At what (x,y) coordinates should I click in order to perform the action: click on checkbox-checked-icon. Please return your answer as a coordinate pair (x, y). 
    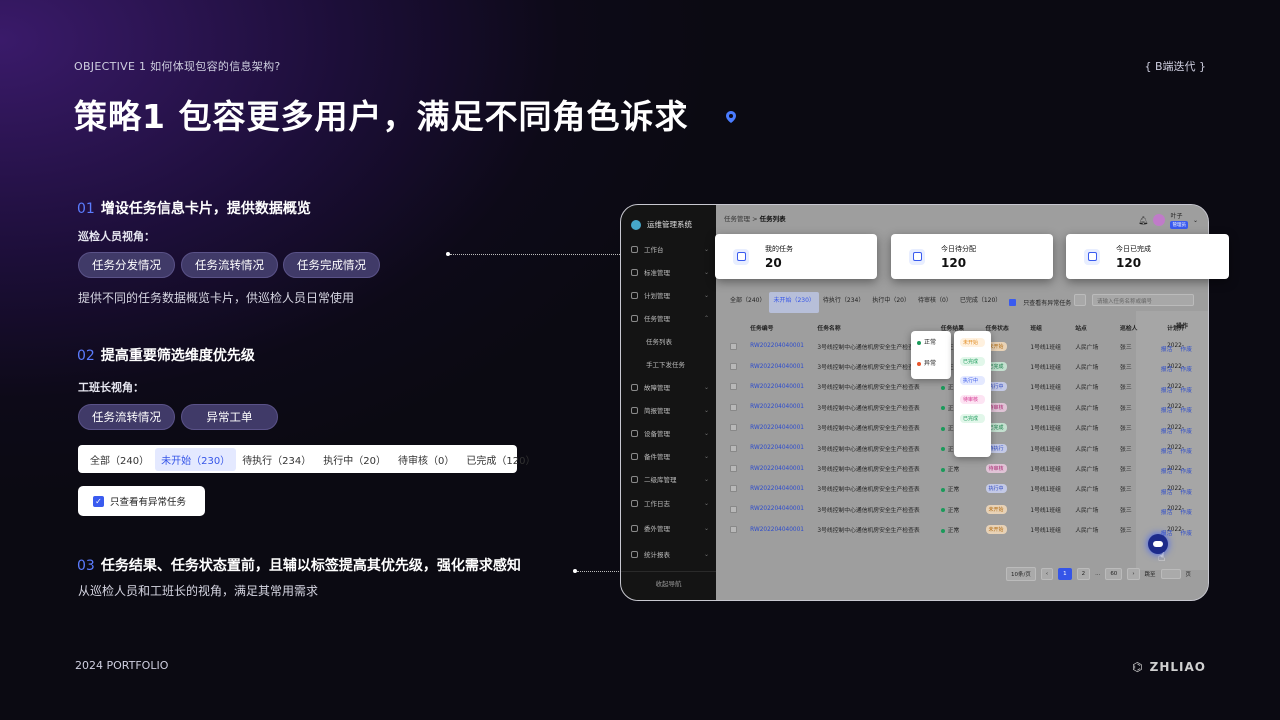
    Looking at the image, I should click on (1013, 302).